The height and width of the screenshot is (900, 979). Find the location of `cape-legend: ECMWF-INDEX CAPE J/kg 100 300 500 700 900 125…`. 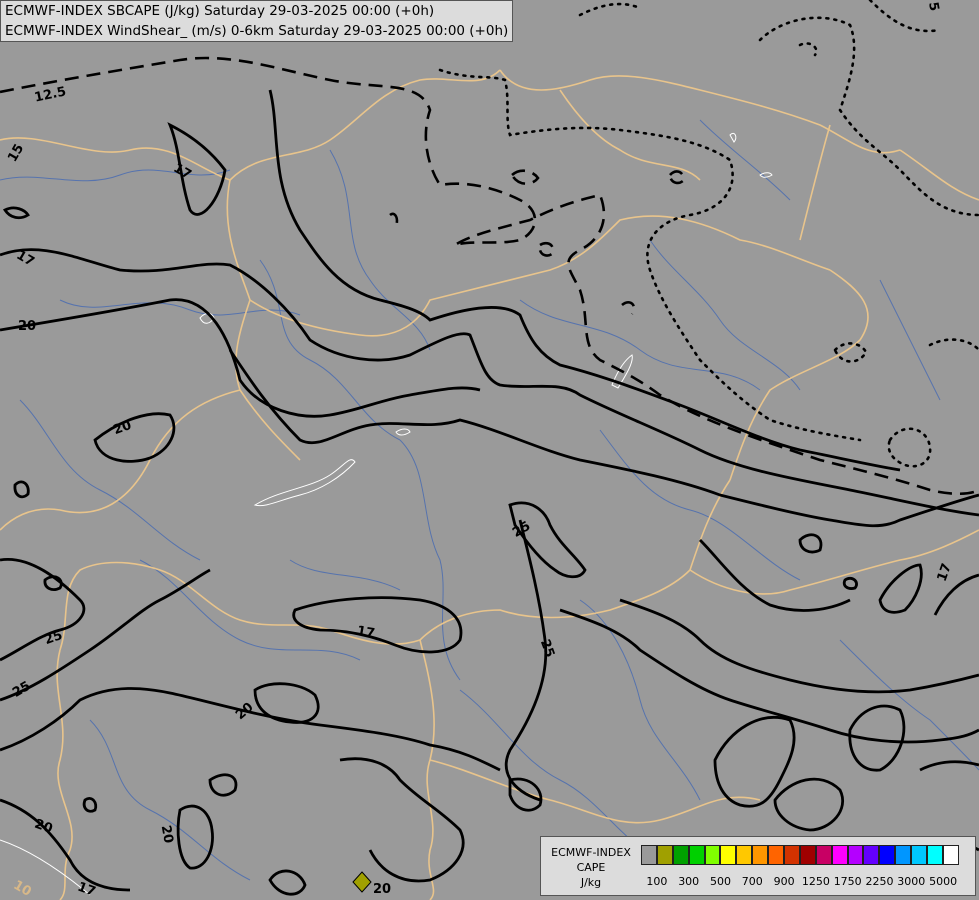

cape-legend: ECMWF-INDEX CAPE J/kg 100 300 500 700 900 125… is located at coordinates (758, 866).